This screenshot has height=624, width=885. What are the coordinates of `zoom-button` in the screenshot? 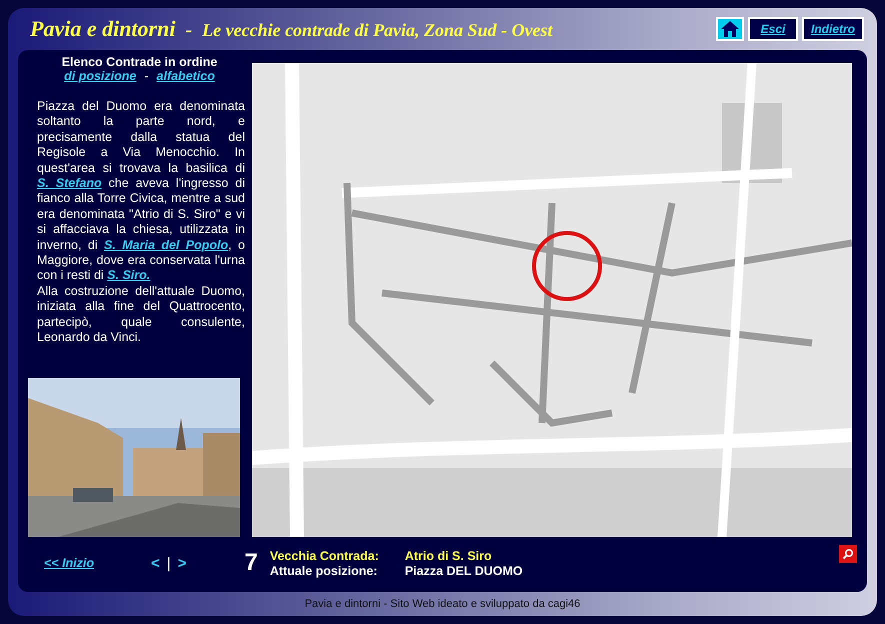 It's located at (848, 554).